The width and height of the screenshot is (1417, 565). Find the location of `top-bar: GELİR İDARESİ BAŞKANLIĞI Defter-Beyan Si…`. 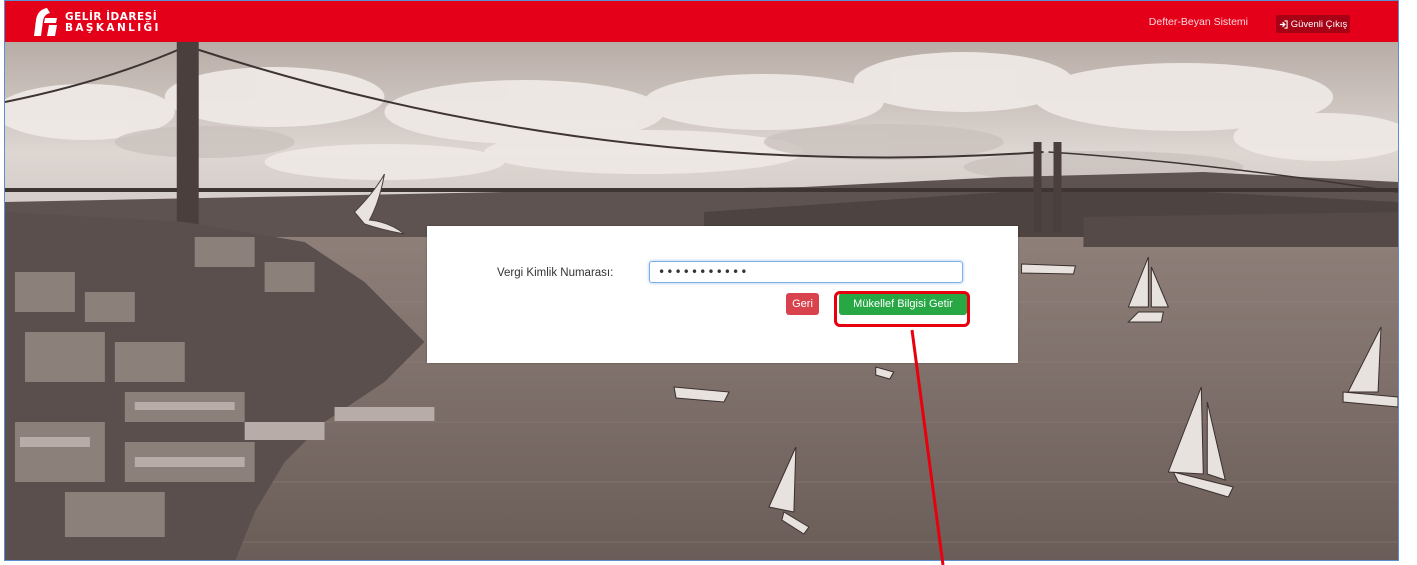

top-bar: GELİR İDARESİ BAŞKANLIĞI Defter-Beyan Si… is located at coordinates (701, 22).